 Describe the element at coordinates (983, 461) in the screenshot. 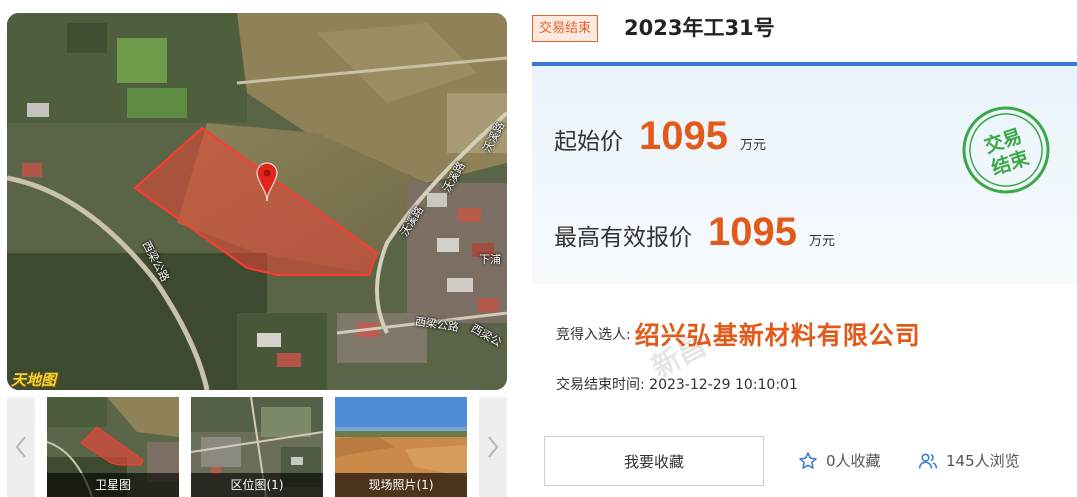

I see `views-count: 145人浏览` at that location.